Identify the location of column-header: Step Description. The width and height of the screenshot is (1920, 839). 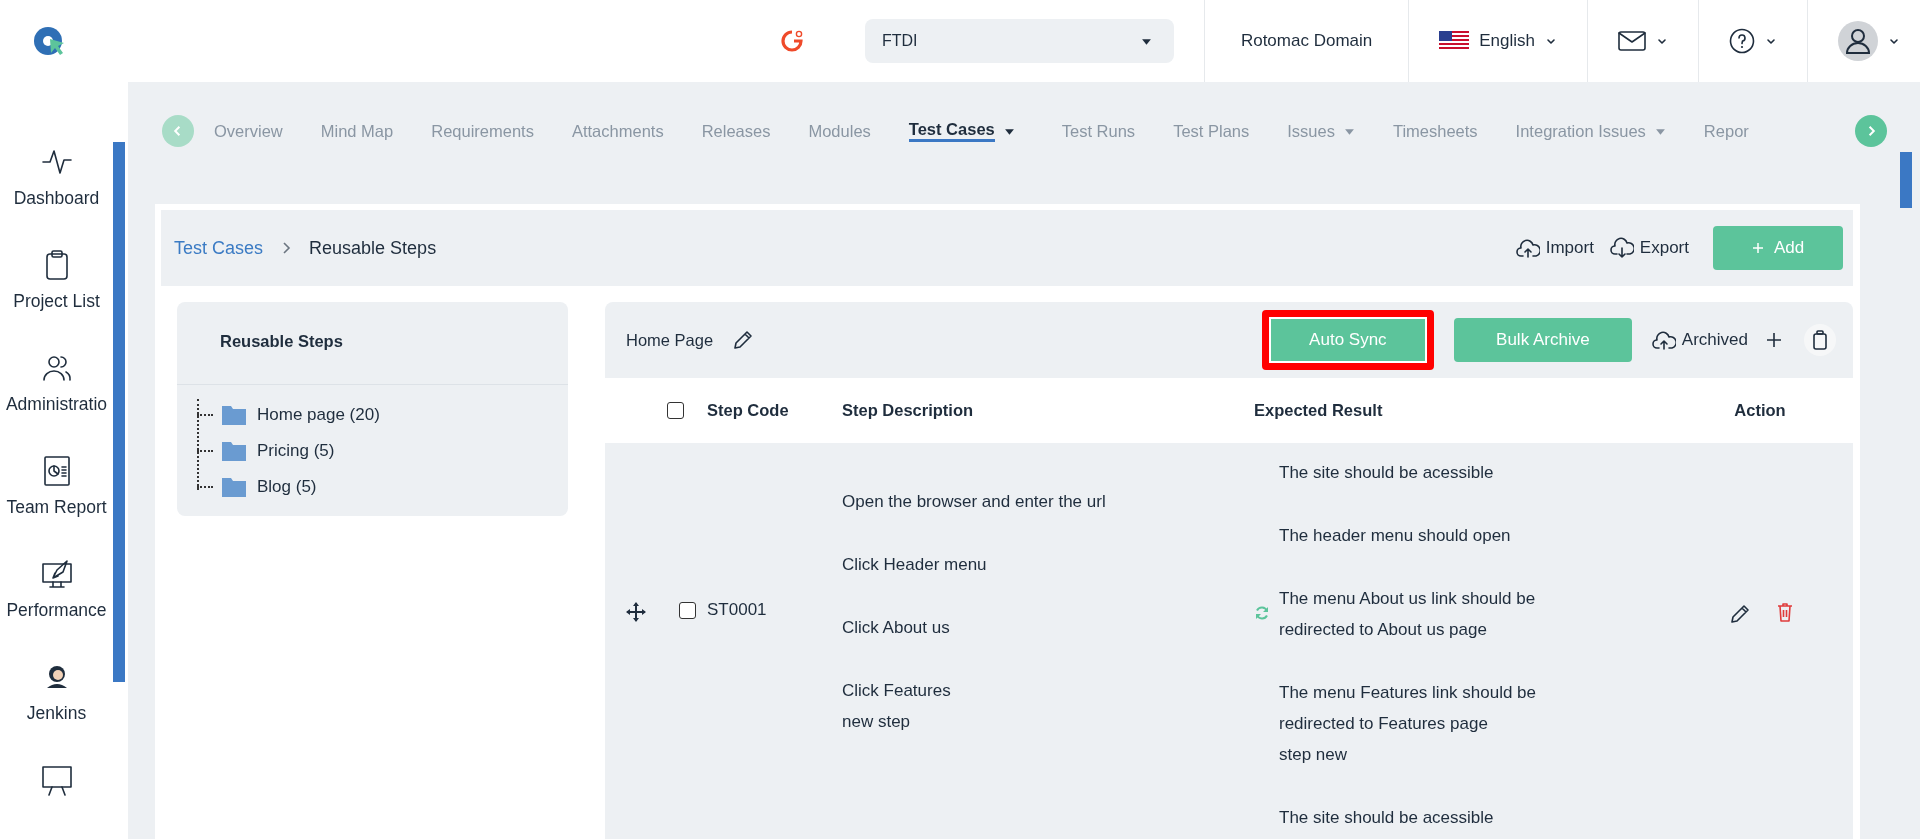
(908, 410).